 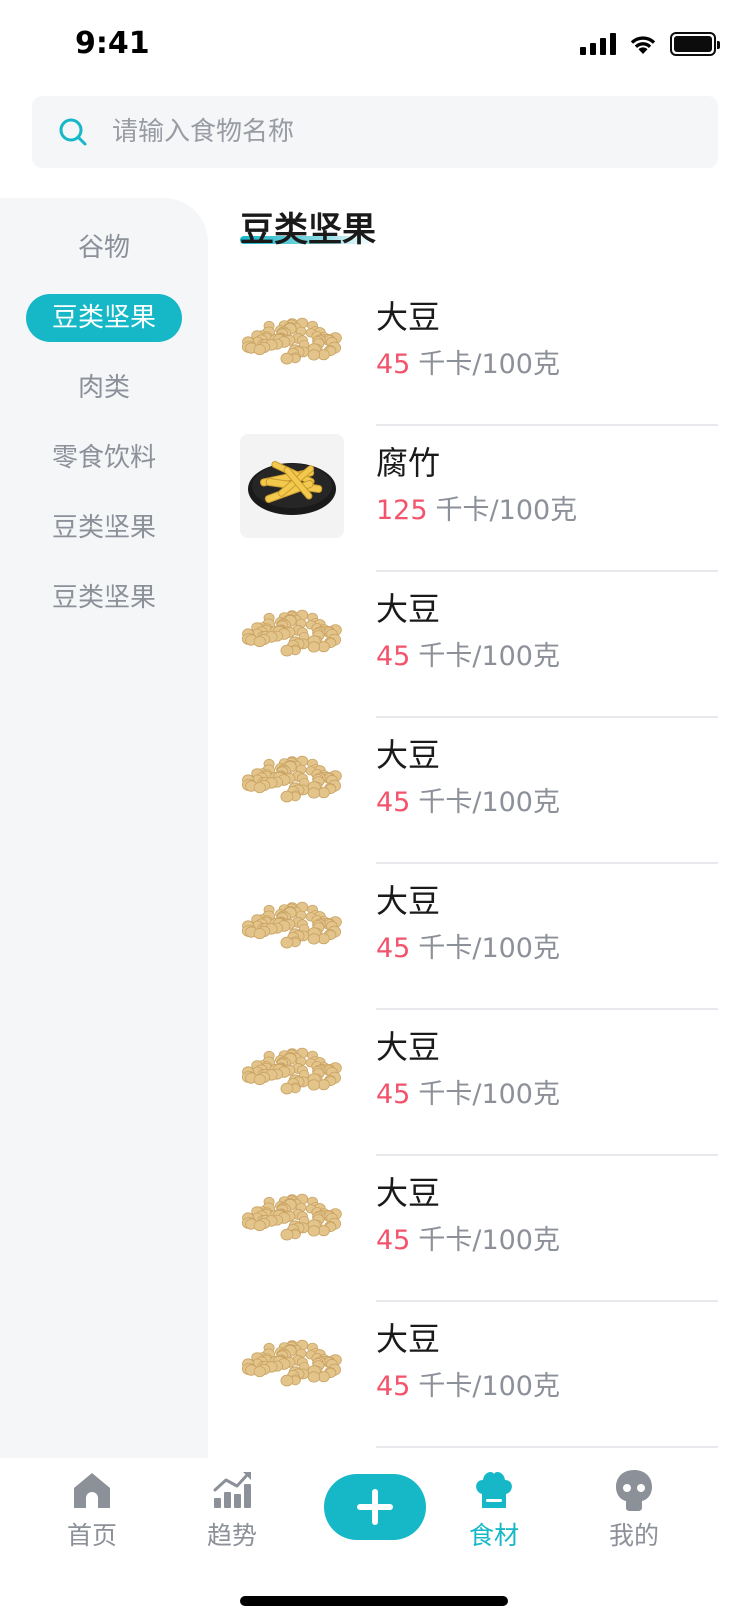 I want to click on divider, so click(x=547, y=1447).